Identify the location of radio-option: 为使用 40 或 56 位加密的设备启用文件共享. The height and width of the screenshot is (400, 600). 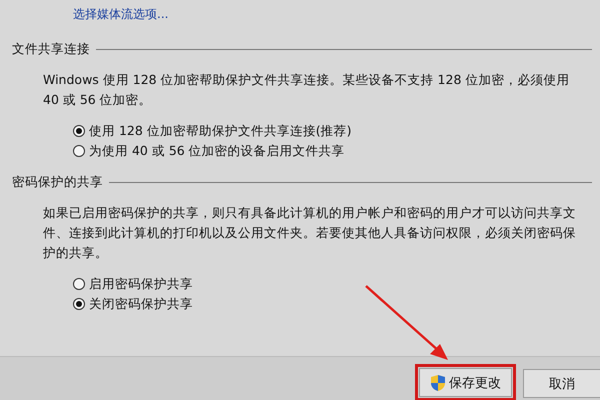
(209, 151).